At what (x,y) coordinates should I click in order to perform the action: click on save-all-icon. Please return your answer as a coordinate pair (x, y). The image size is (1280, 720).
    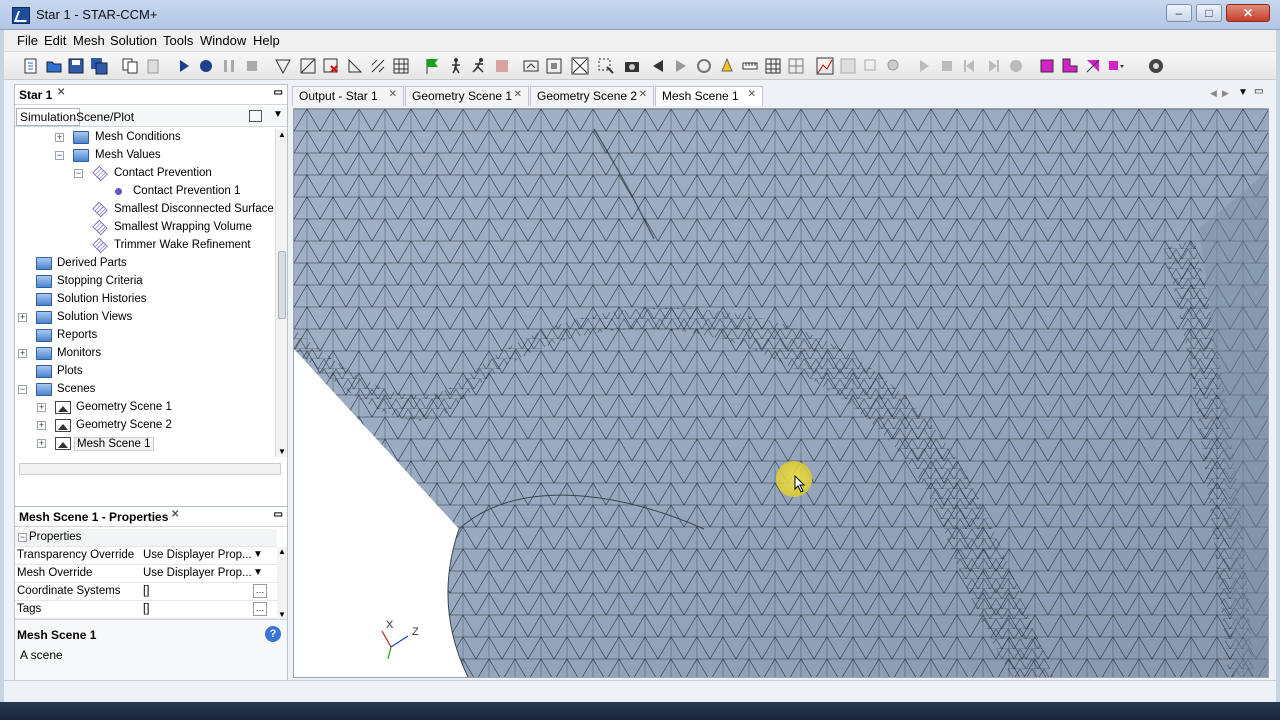
    Looking at the image, I should click on (99, 66).